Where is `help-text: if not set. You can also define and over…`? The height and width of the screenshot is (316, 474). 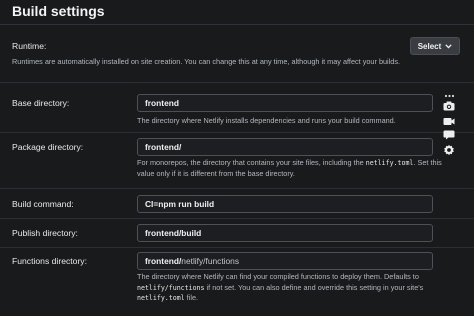
help-text: if not set. You can also define and over… is located at coordinates (315, 287).